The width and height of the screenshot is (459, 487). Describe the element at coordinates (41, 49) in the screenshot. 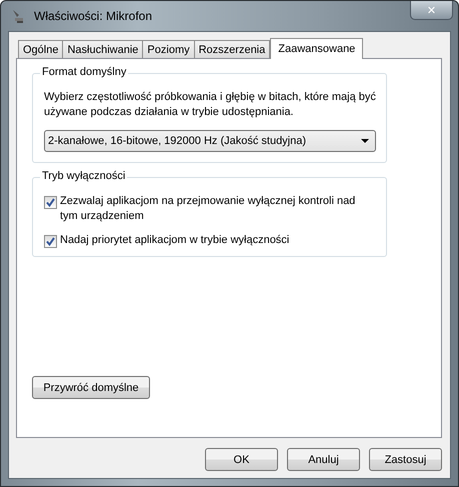

I see `tab: Ogólne` at that location.